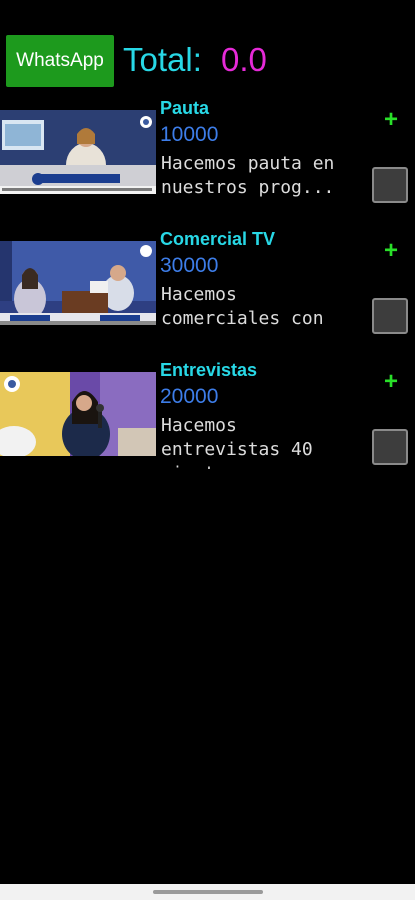  Describe the element at coordinates (60, 61) in the screenshot. I see `whatsapp-button: WhatsApp` at that location.